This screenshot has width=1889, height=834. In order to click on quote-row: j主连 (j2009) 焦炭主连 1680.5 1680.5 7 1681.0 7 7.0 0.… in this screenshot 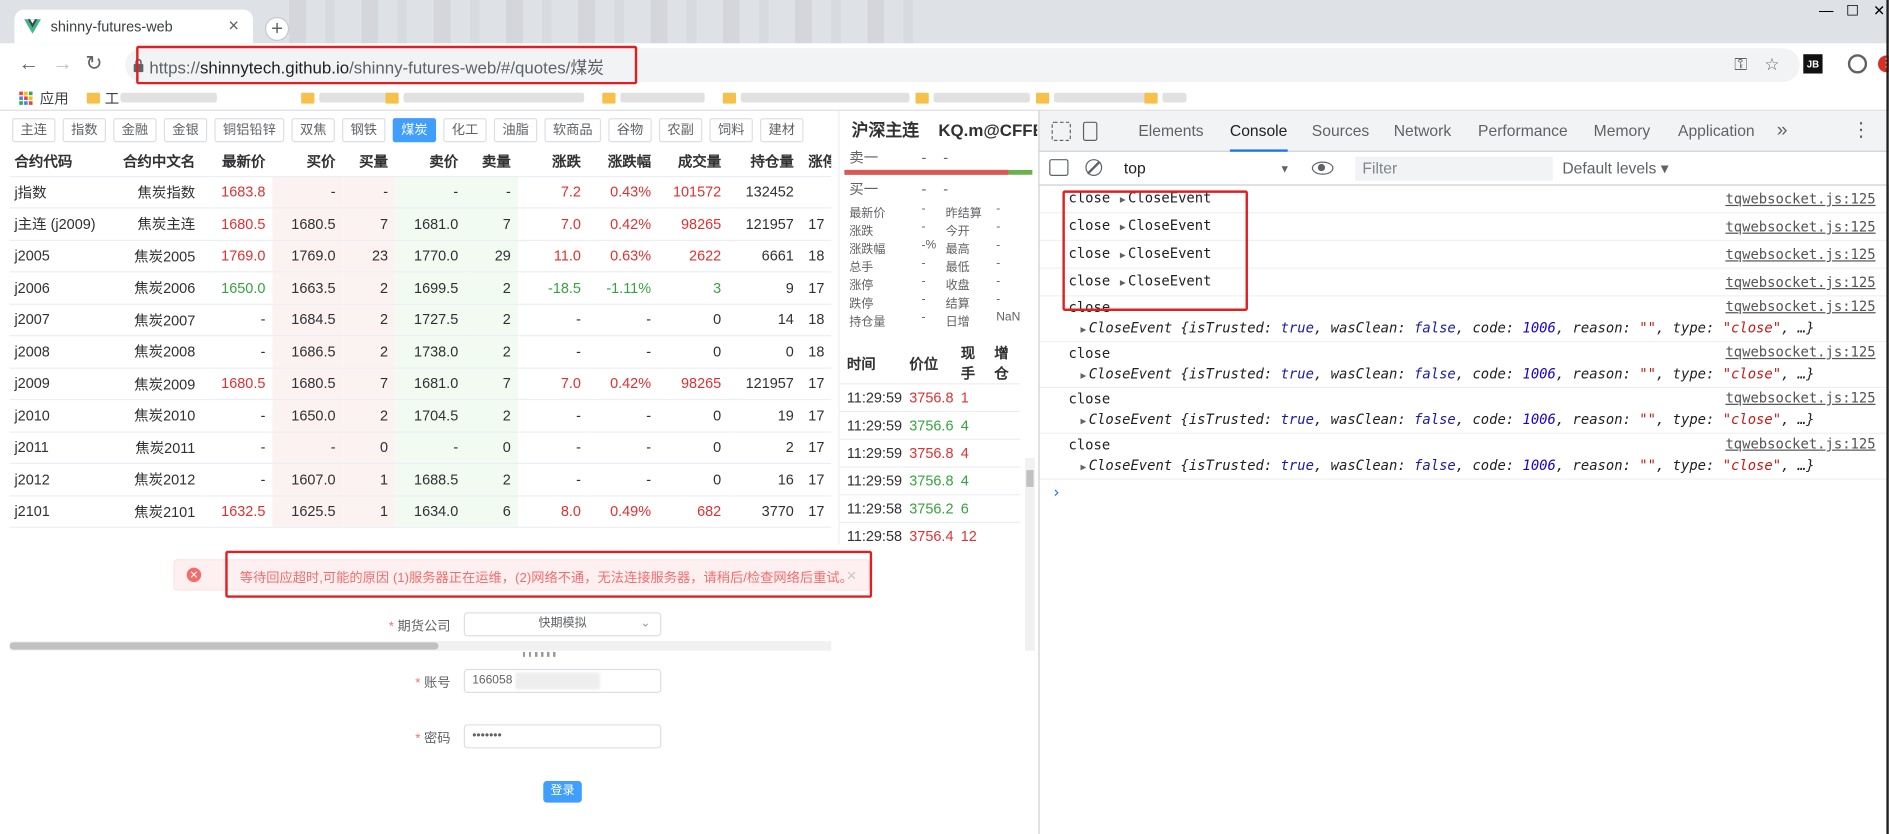, I will do `click(420, 224)`.